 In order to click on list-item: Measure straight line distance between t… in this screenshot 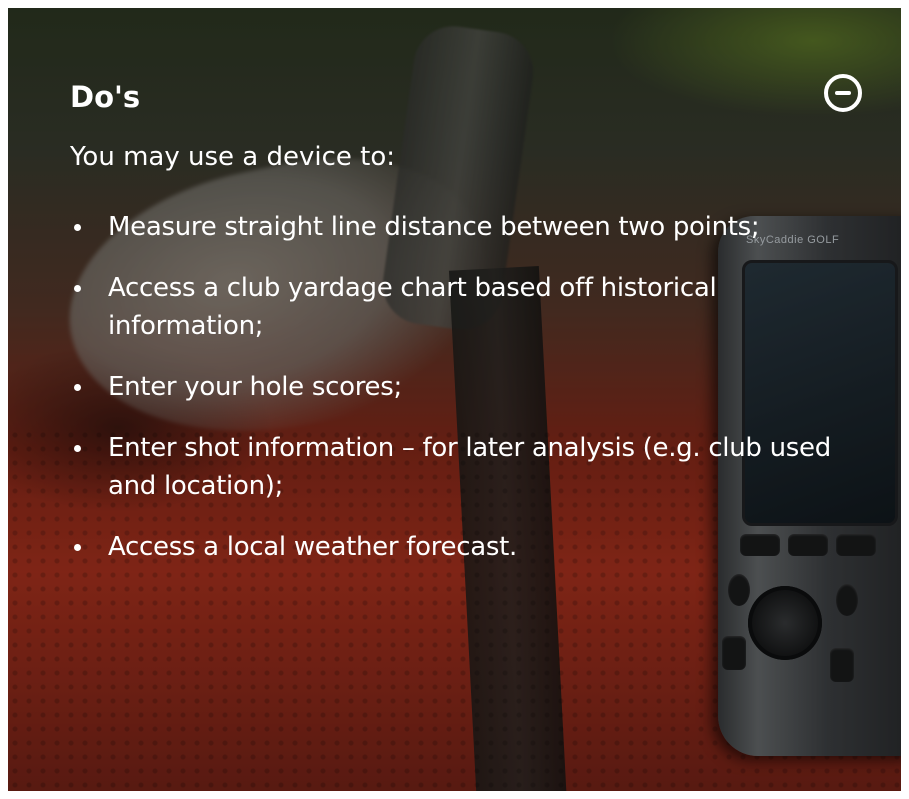, I will do `click(460, 227)`.